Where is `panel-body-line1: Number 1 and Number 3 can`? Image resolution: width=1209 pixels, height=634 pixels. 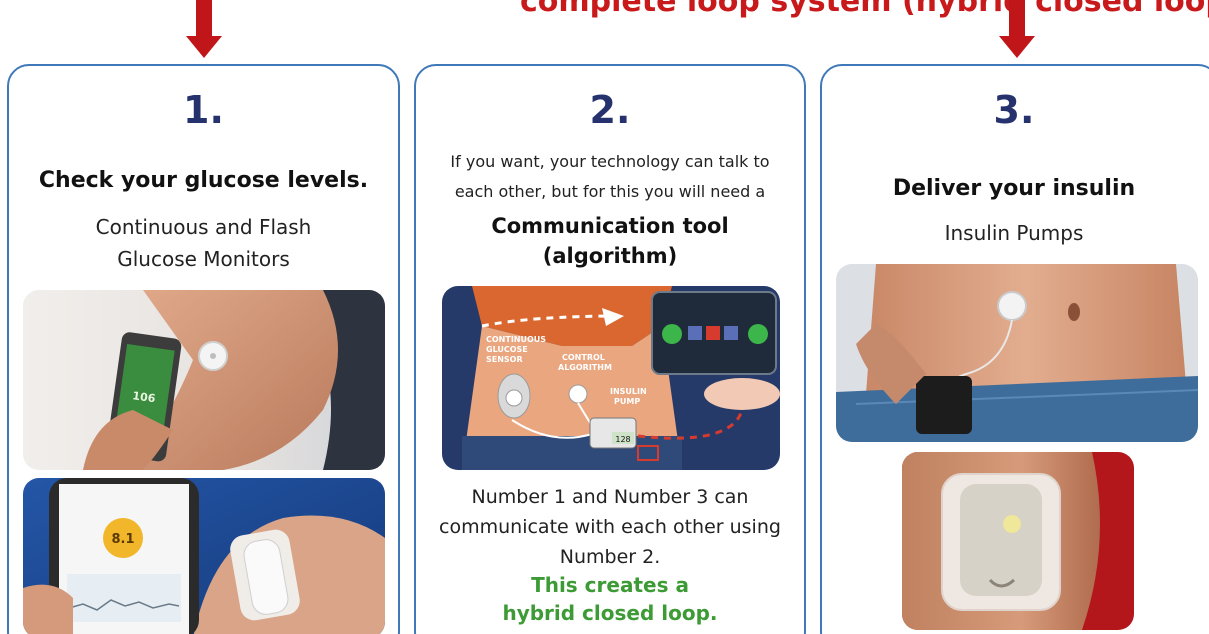
panel-body-line1: Number 1 and Number 3 can is located at coordinates (610, 497).